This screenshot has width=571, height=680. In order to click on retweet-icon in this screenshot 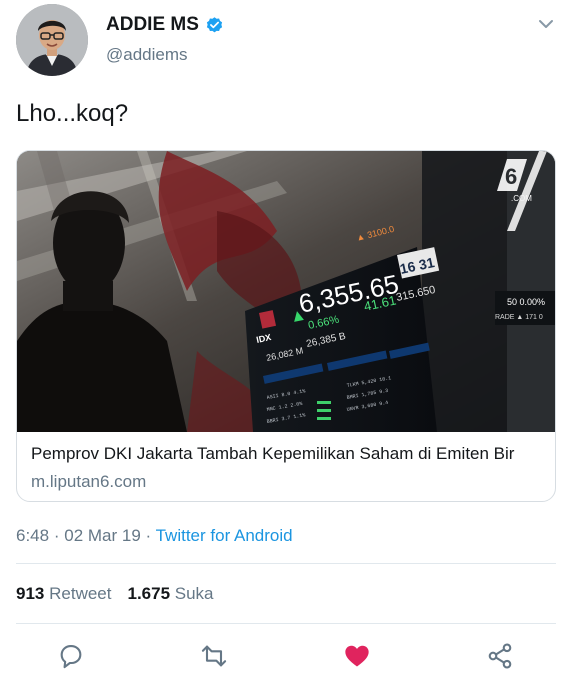, I will do `click(214, 656)`.